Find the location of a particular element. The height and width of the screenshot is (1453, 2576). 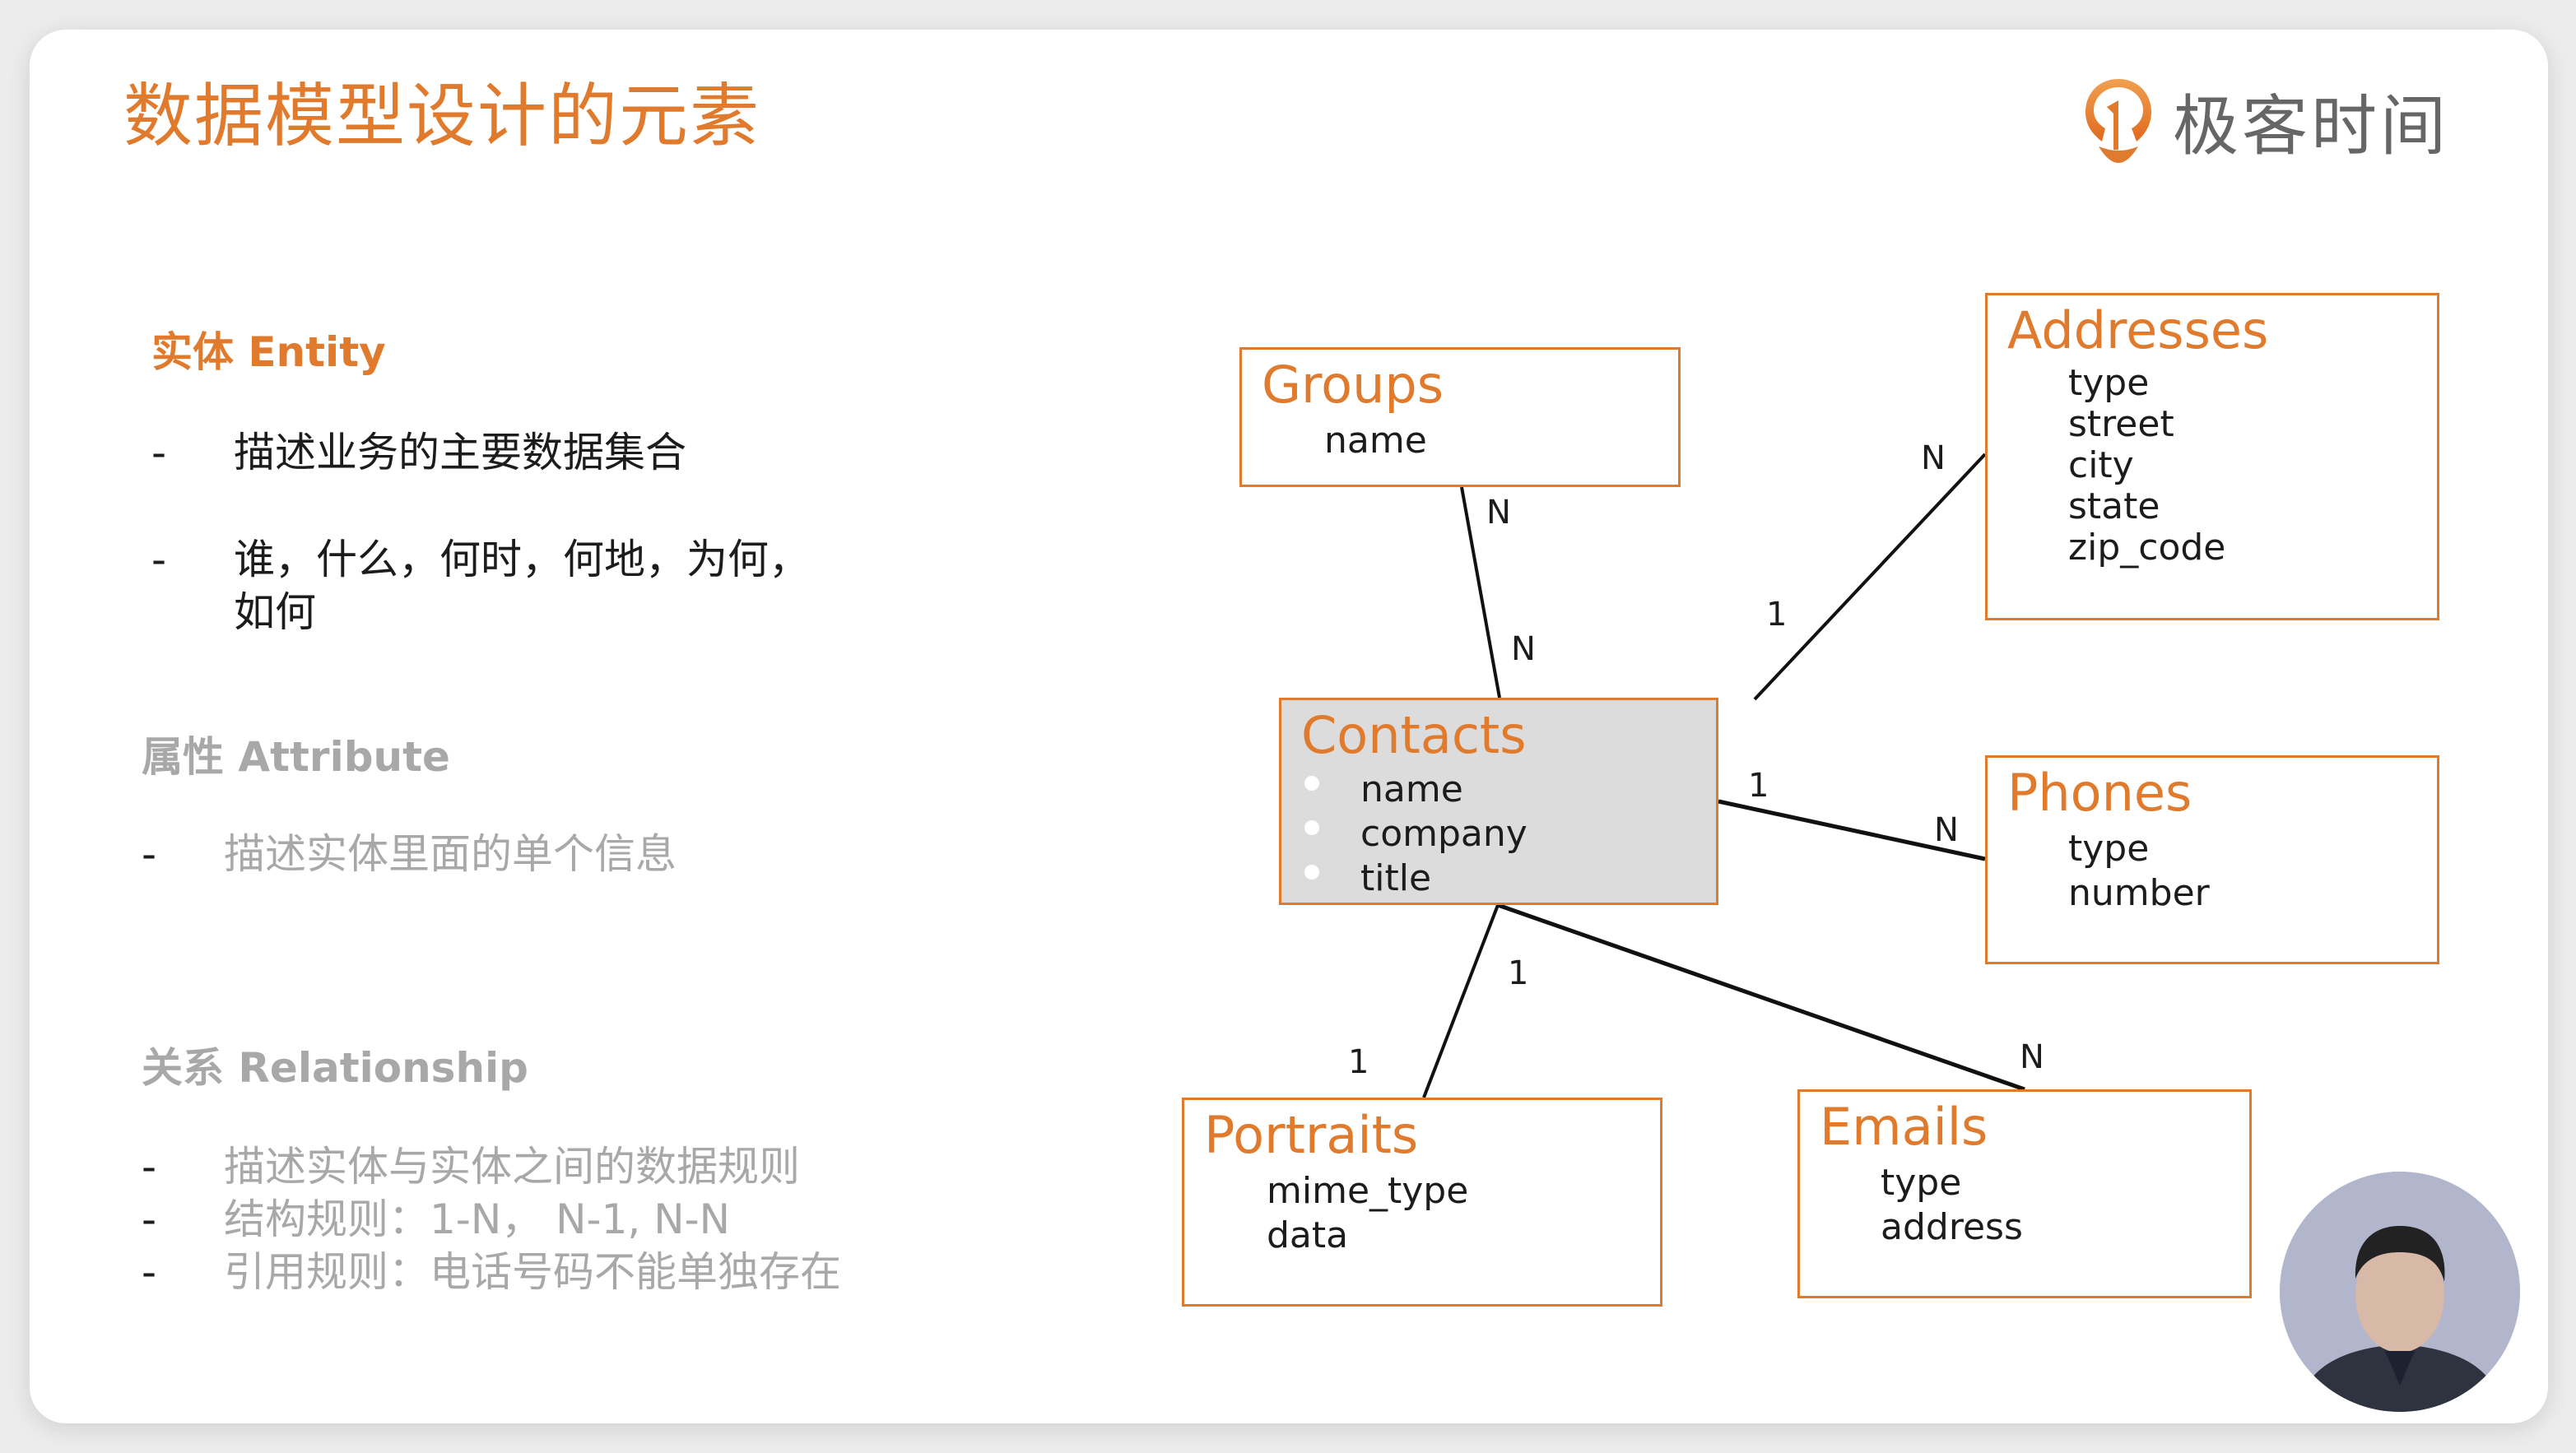

link-contacts-portraits is located at coordinates (1461, 1001).